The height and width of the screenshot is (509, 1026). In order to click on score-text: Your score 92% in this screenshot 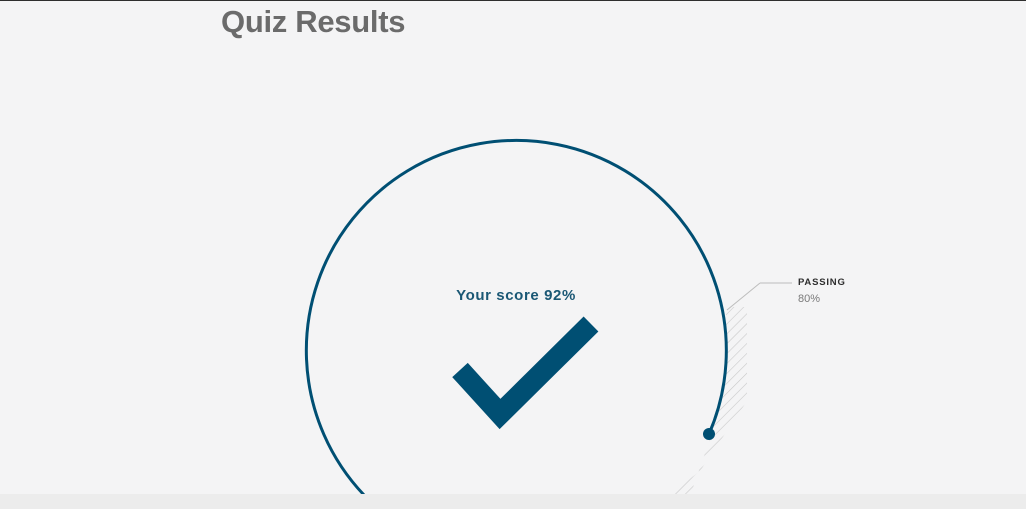, I will do `click(516, 295)`.